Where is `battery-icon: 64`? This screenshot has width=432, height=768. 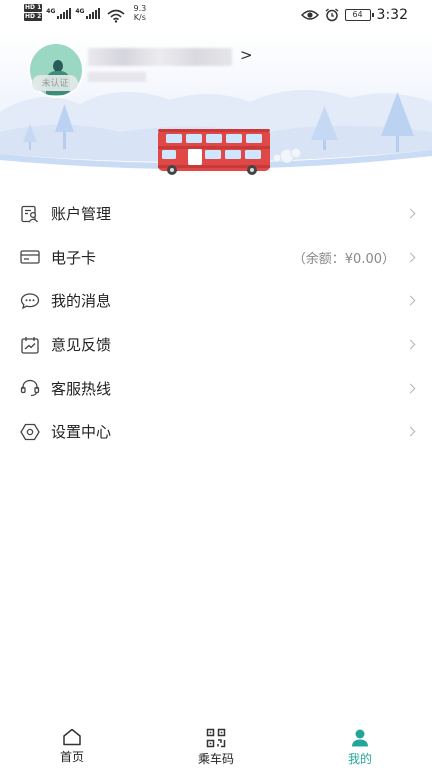
battery-icon: 64 is located at coordinates (359, 15).